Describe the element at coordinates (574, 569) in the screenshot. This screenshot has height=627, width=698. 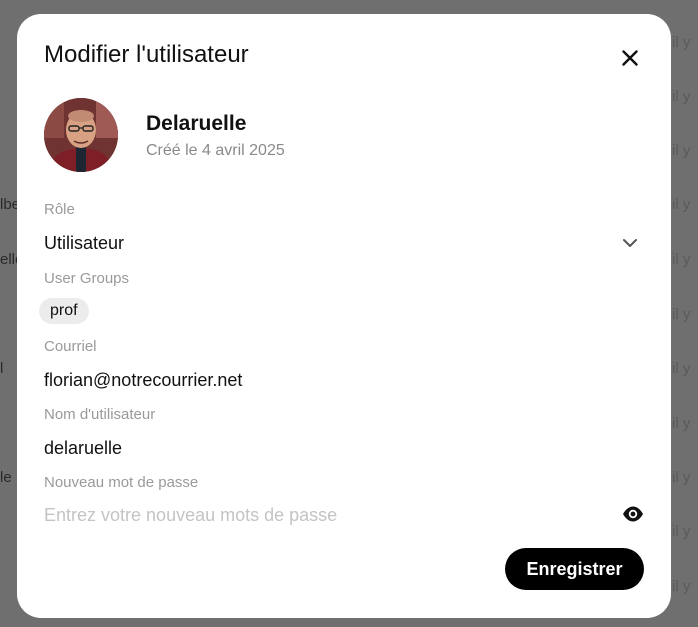
I see `save-button: Enregistrer` at that location.